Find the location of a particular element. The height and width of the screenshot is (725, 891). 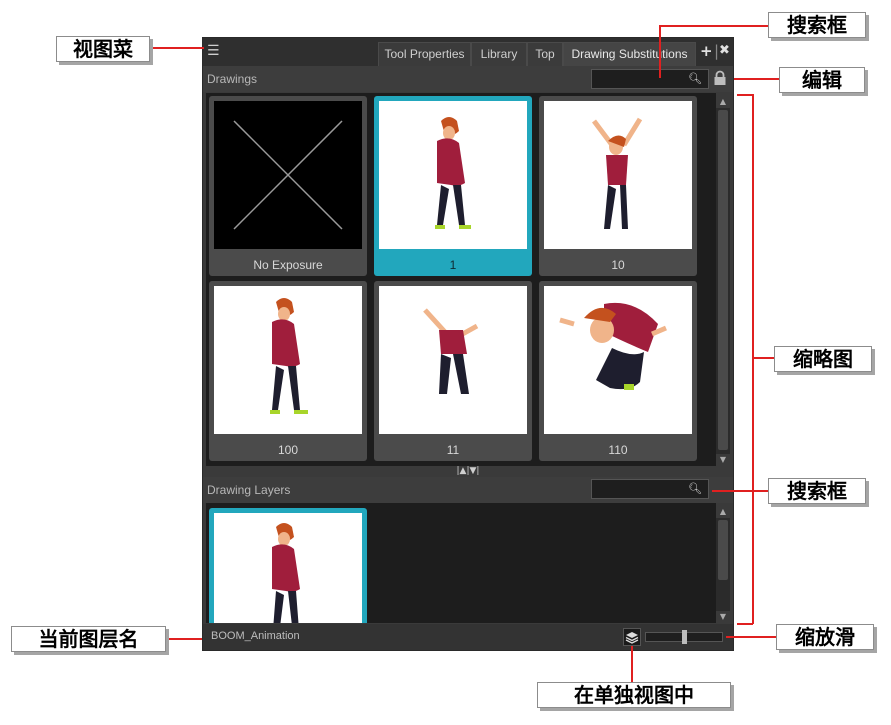

add-tab-icon: + is located at coordinates (706, 51).